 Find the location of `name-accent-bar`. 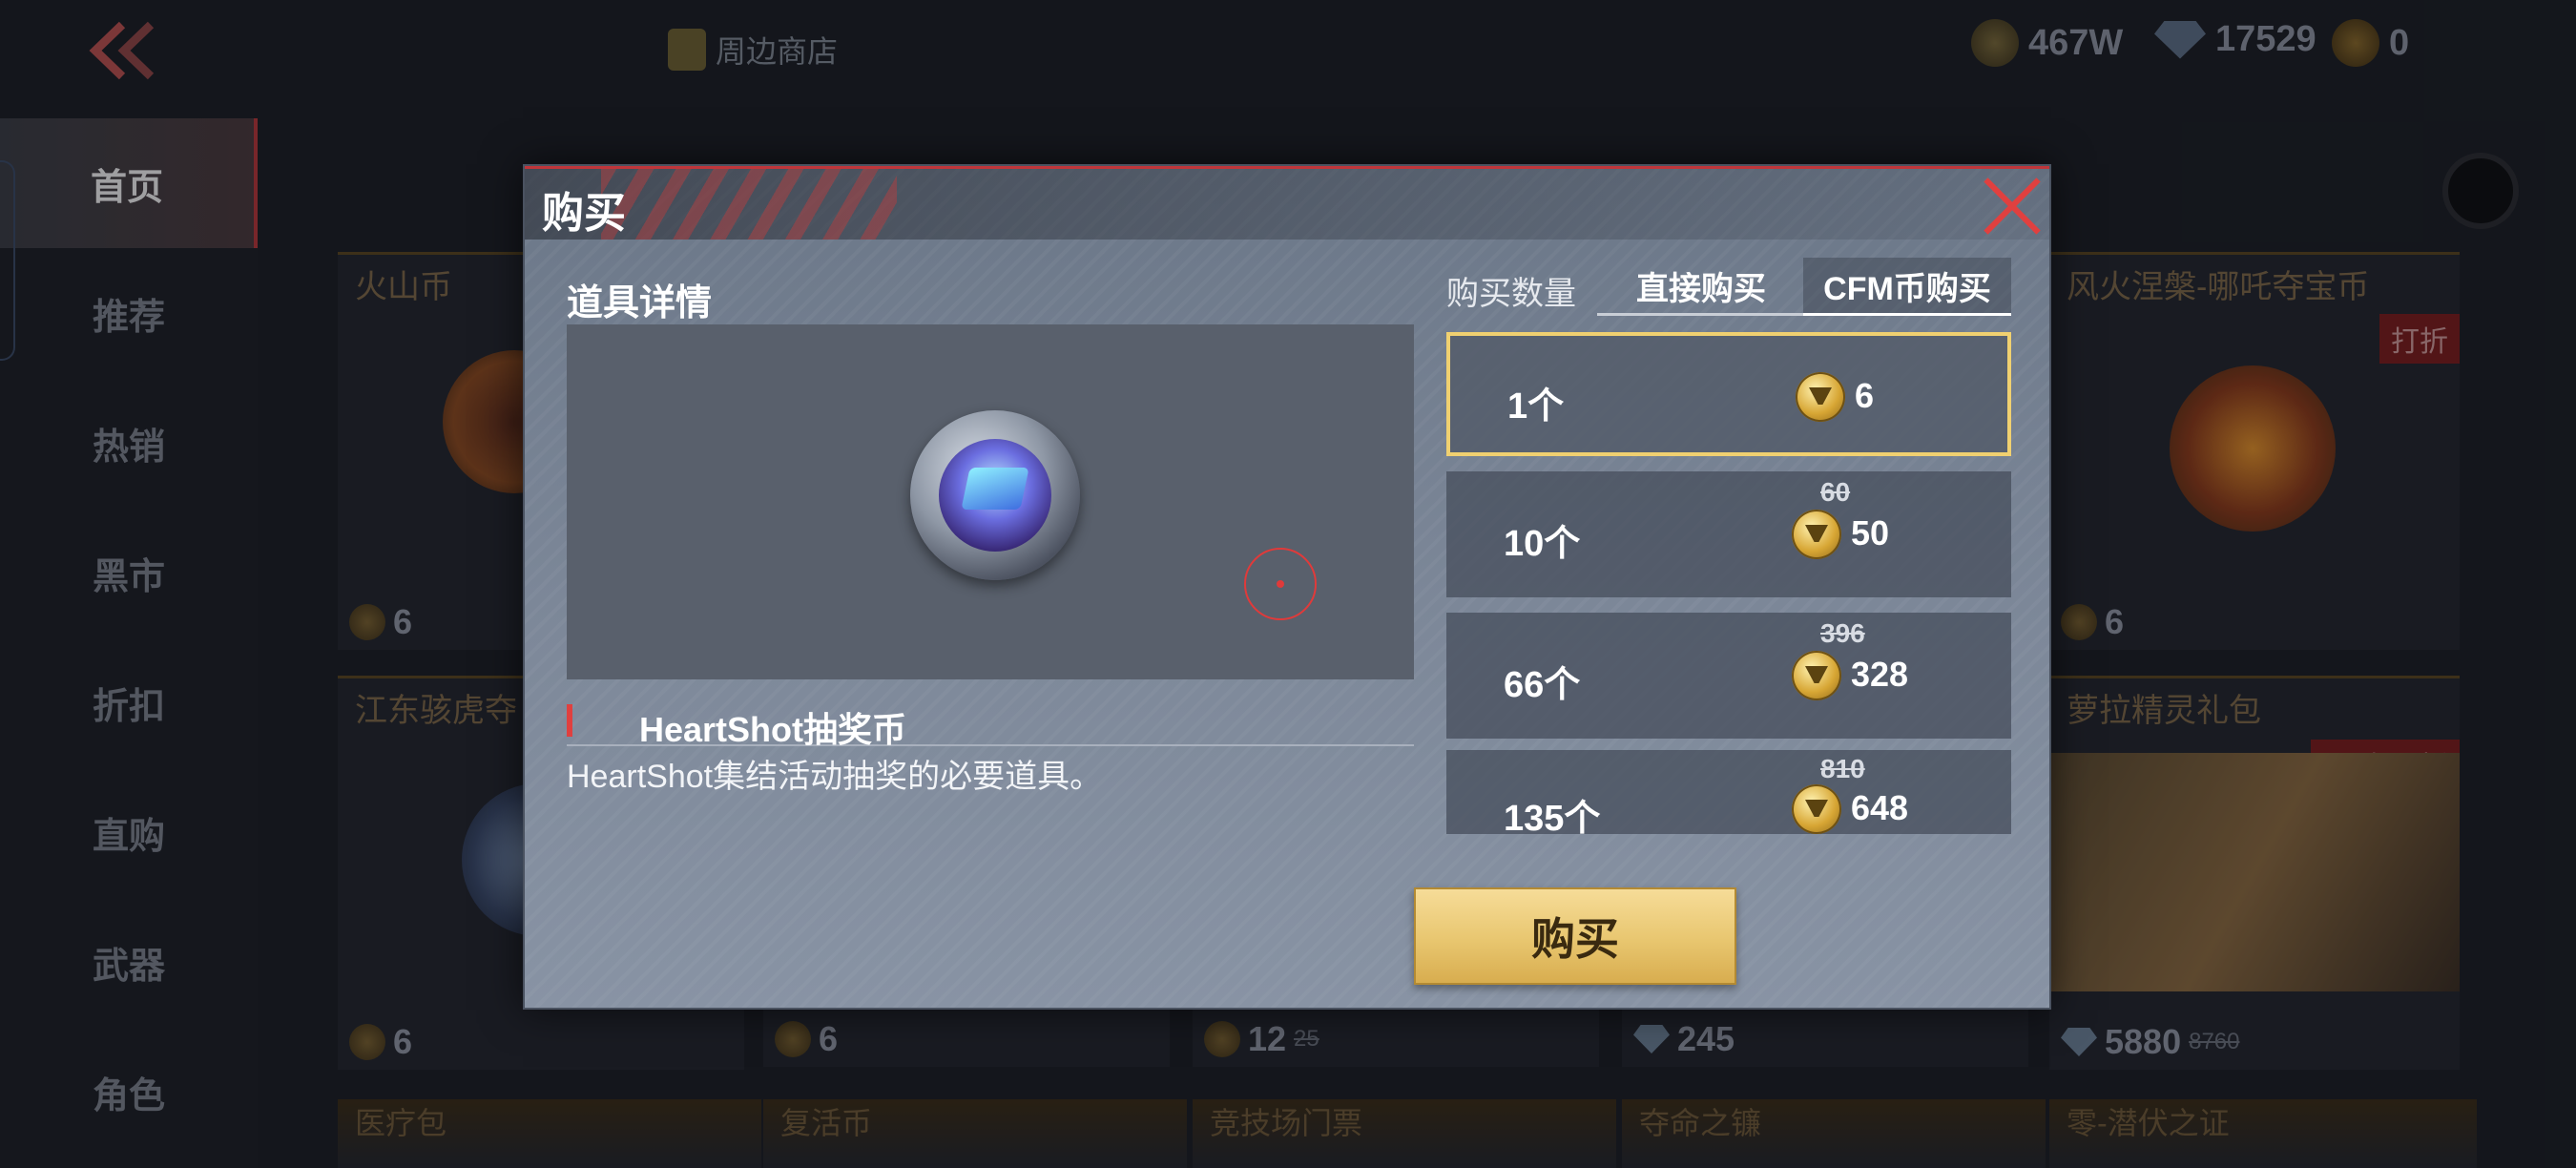

name-accent-bar is located at coordinates (569, 721).